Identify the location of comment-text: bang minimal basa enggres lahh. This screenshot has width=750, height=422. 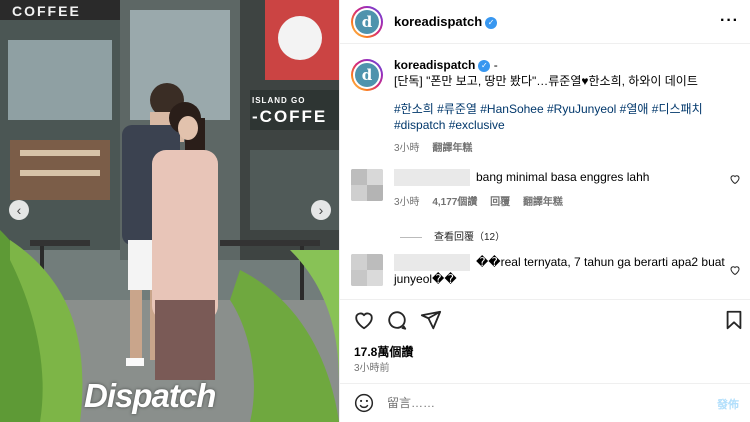
(563, 177).